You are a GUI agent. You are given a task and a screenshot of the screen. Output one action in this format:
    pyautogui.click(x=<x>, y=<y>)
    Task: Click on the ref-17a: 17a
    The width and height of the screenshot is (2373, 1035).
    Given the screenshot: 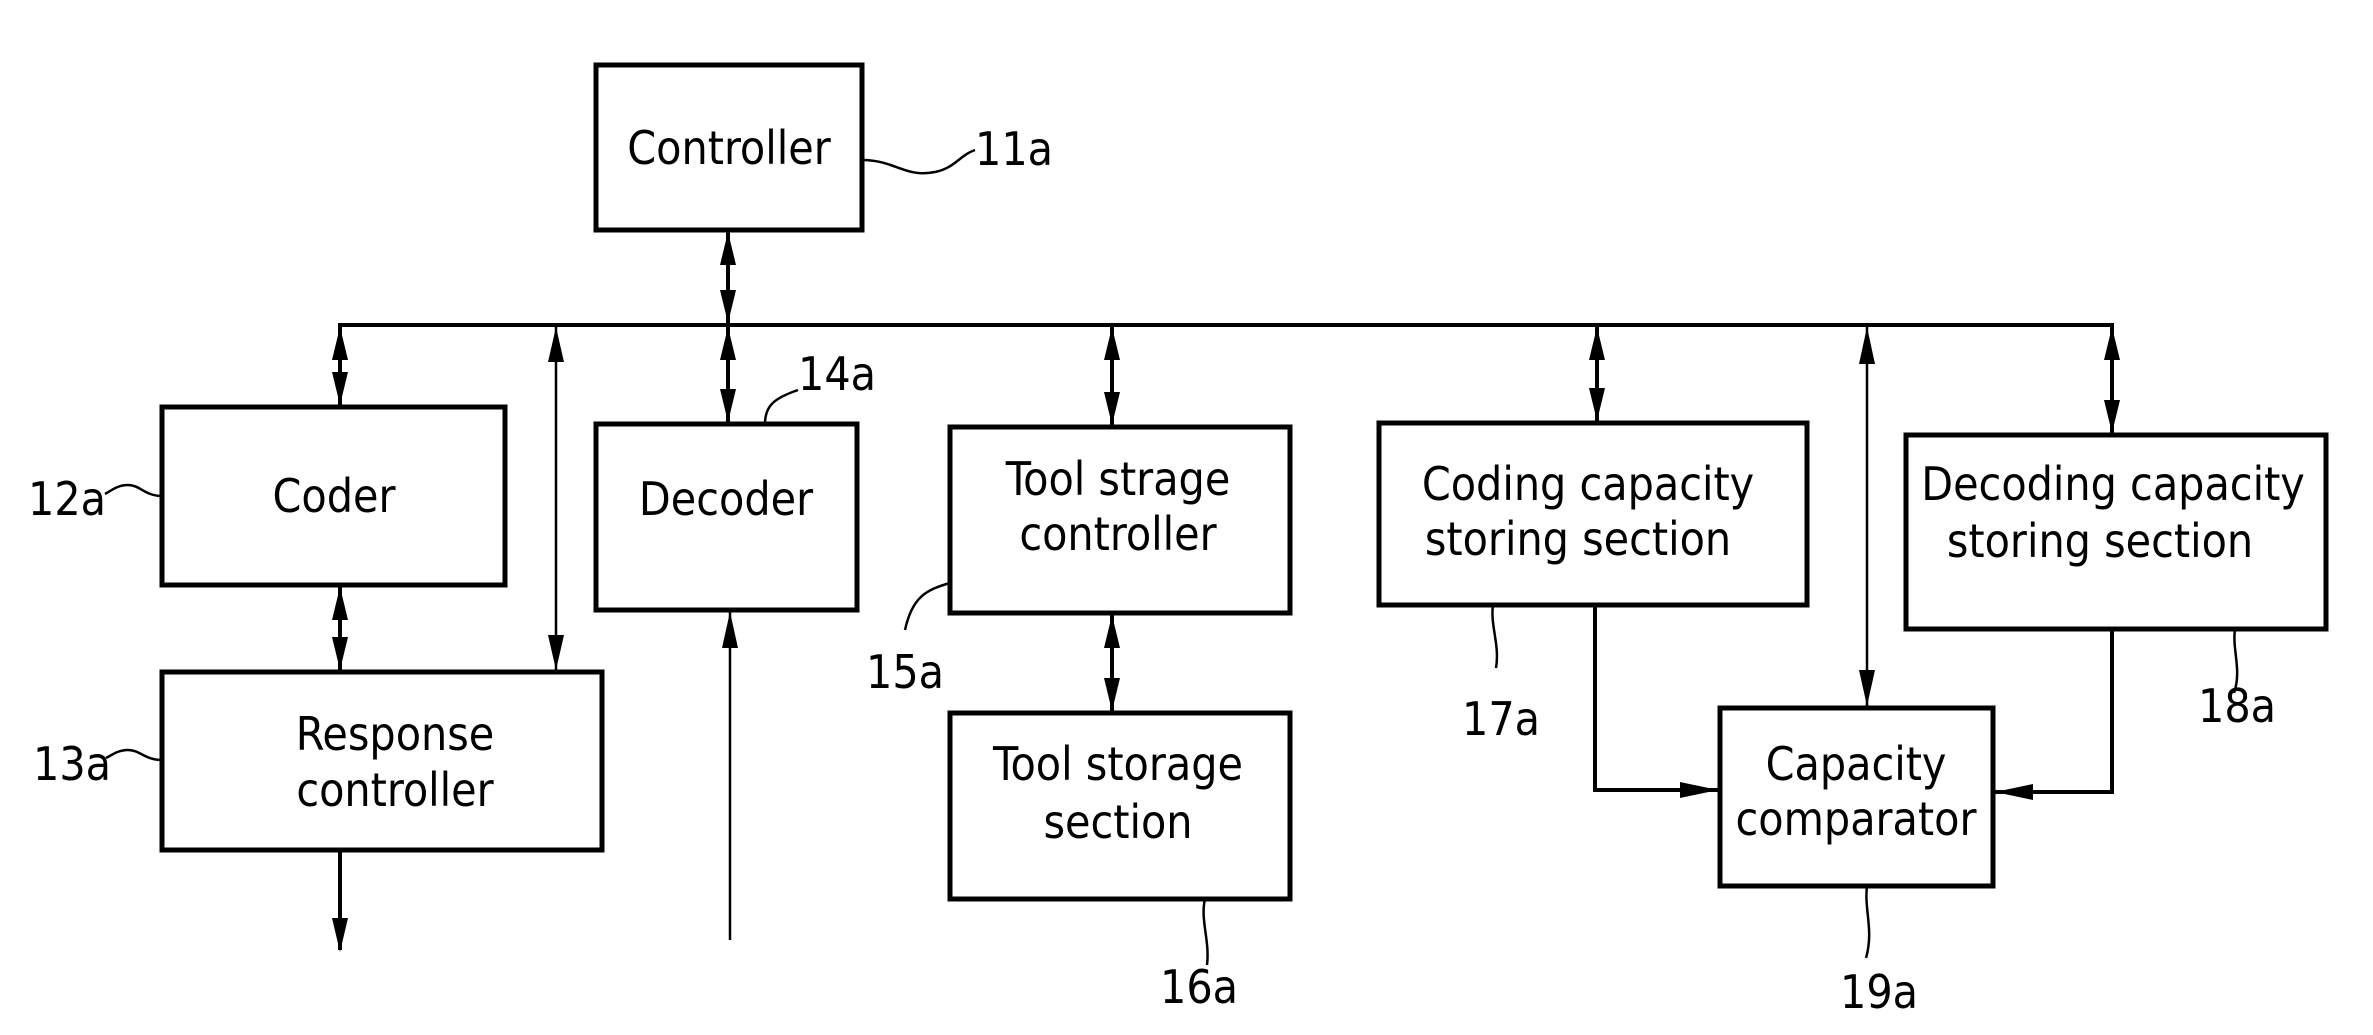 What is the action you would take?
    pyautogui.click(x=1501, y=719)
    